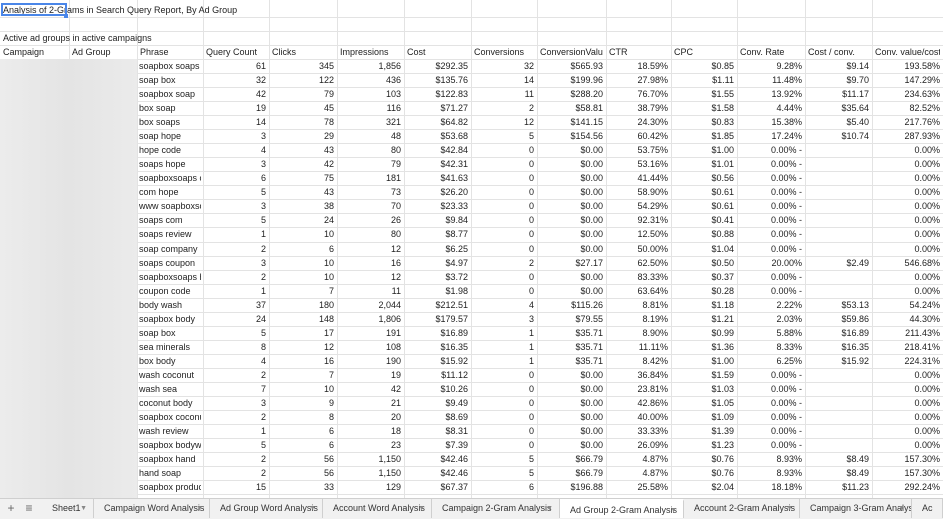 The image size is (943, 519). I want to click on table-cell: 4, so click(235, 361).